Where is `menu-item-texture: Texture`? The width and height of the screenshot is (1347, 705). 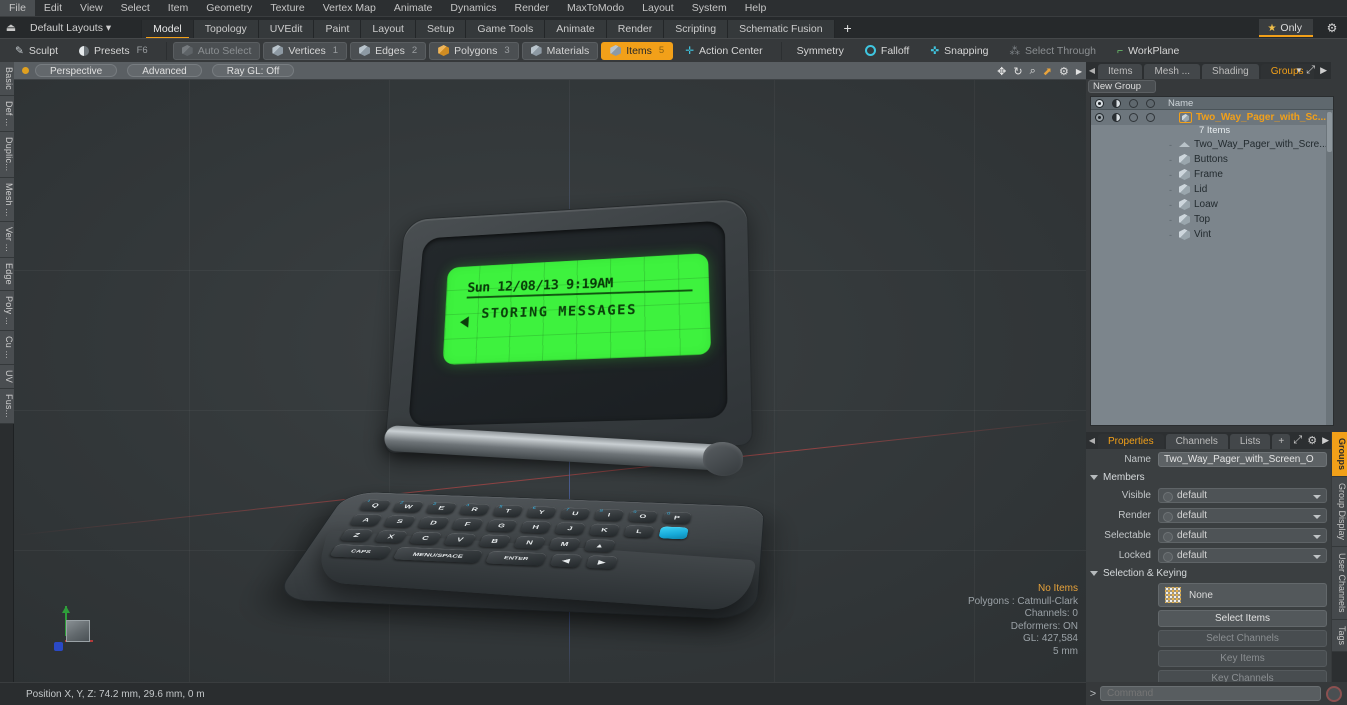
menu-item-texture: Texture is located at coordinates (287, 8).